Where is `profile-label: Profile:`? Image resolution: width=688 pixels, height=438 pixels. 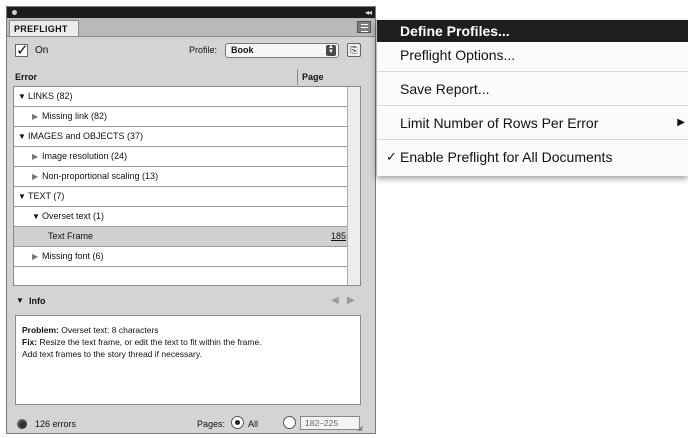
profile-label: Profile: is located at coordinates (203, 50).